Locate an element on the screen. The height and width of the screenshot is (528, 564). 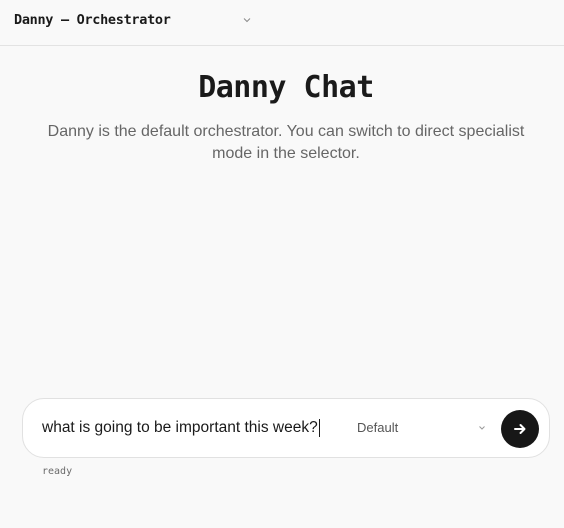
mode-selector-dropdown: Default is located at coordinates (419, 428).